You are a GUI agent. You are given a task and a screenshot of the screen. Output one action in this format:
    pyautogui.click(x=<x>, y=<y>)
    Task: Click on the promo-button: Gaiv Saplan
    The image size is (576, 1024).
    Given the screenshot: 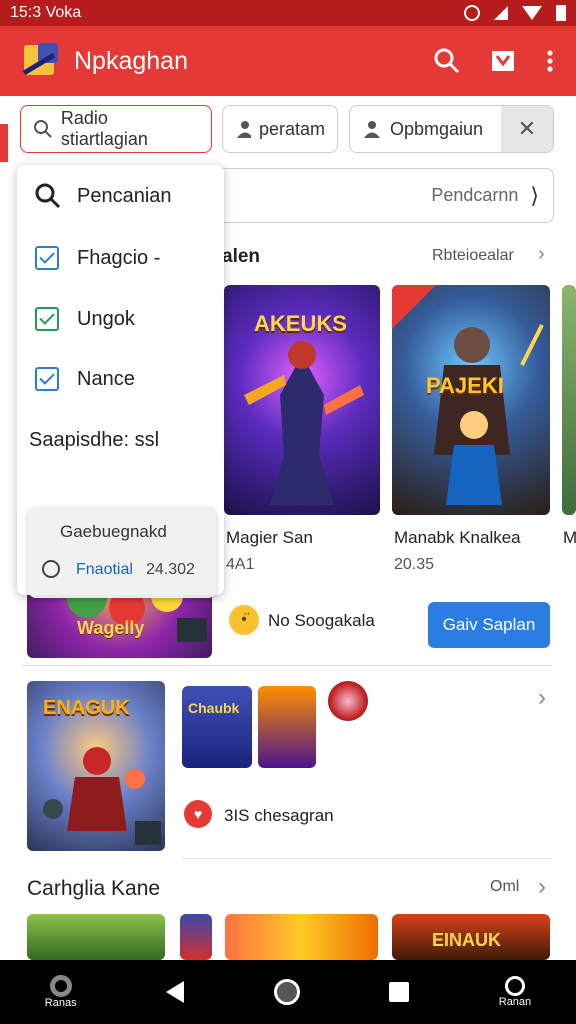 What is the action you would take?
    pyautogui.click(x=489, y=625)
    